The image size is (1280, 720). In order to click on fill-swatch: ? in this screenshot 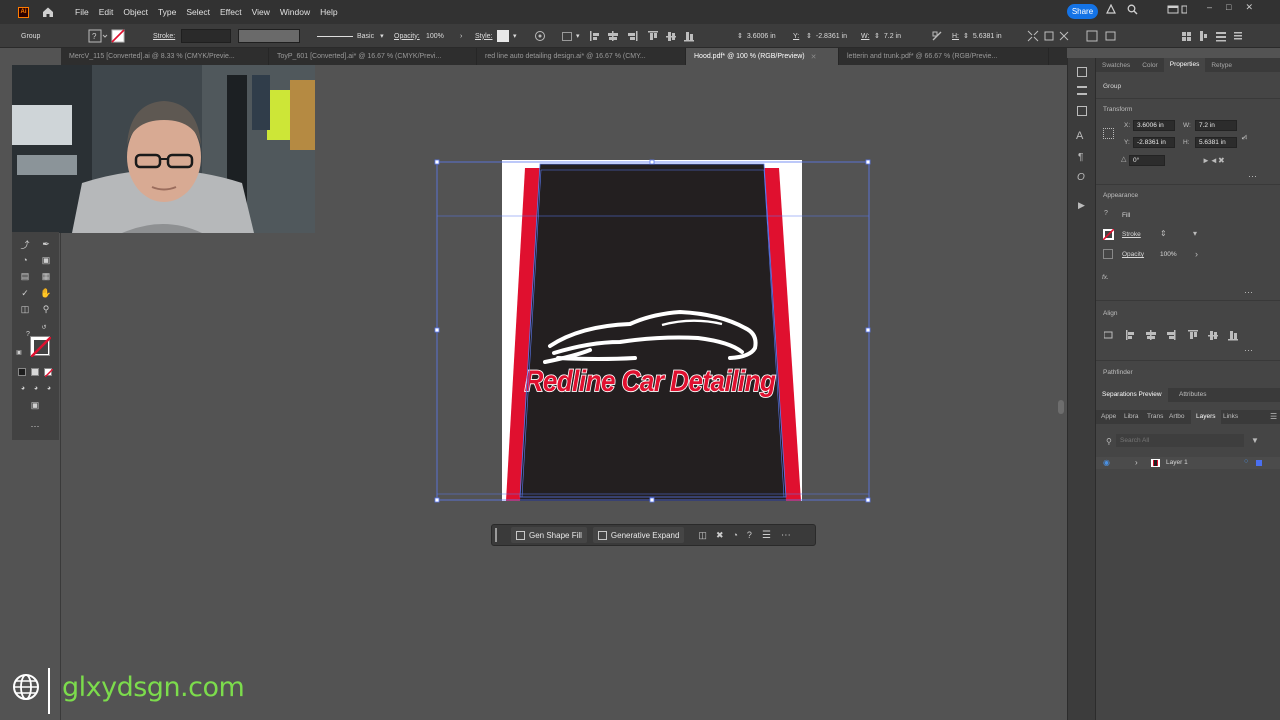, I will do `click(108, 36)`.